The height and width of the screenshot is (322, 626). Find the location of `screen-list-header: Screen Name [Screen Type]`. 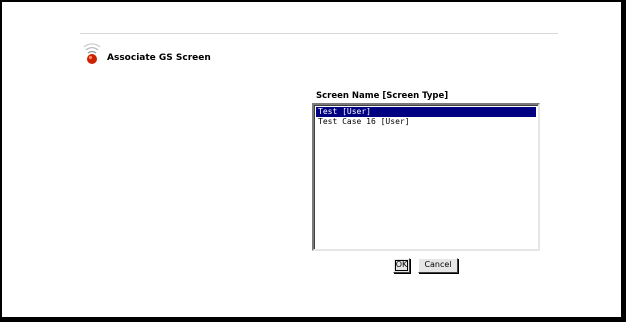

screen-list-header: Screen Name [Screen Type] is located at coordinates (382, 96).